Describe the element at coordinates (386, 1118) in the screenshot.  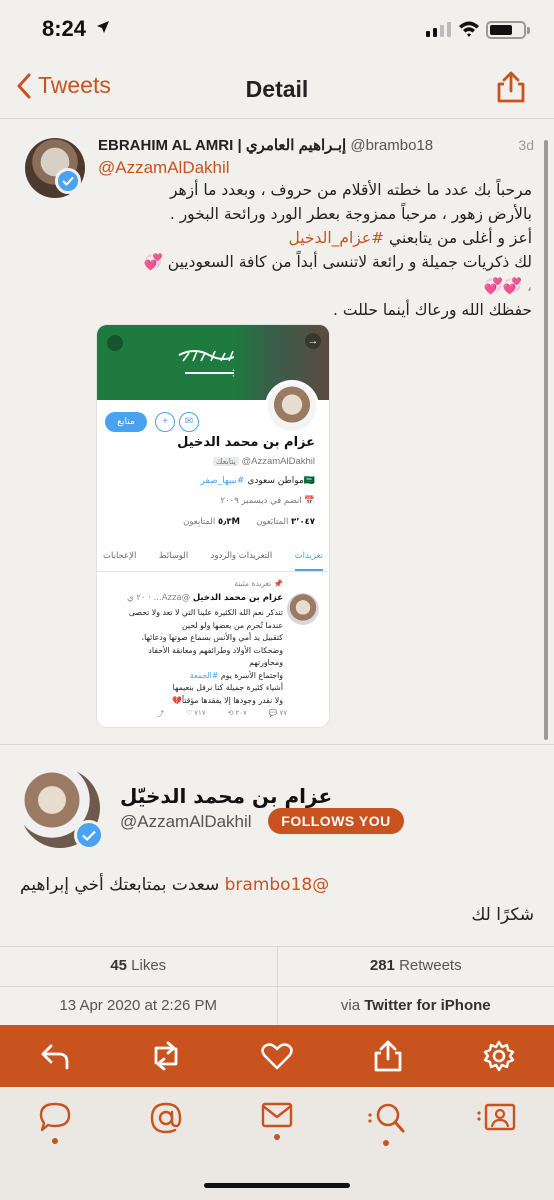
I see `search-icon` at that location.